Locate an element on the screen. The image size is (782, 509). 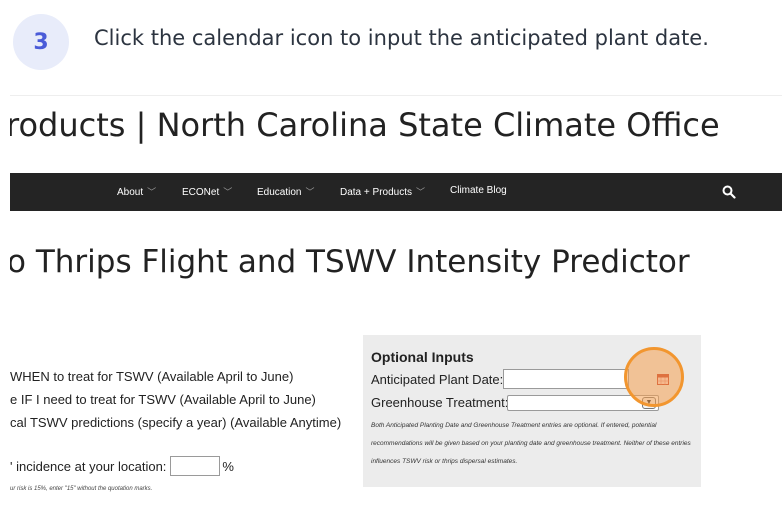
step-badge: 3 is located at coordinates (41, 42).